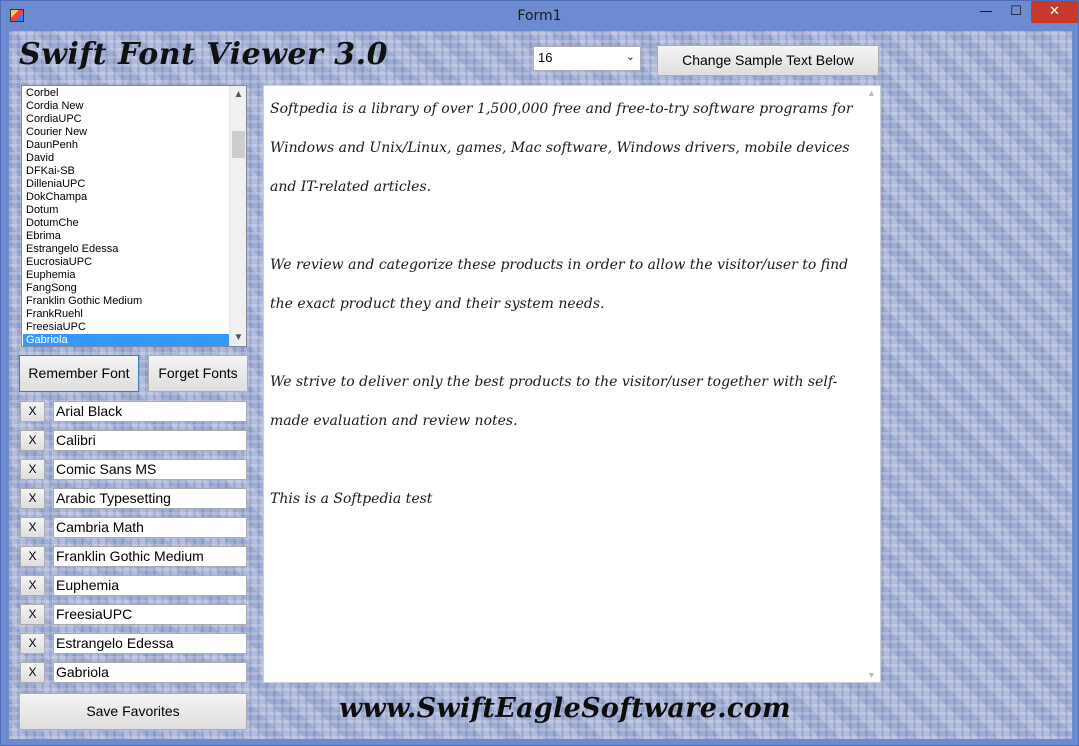  I want to click on font-list-item: Euphemia, so click(126, 275).